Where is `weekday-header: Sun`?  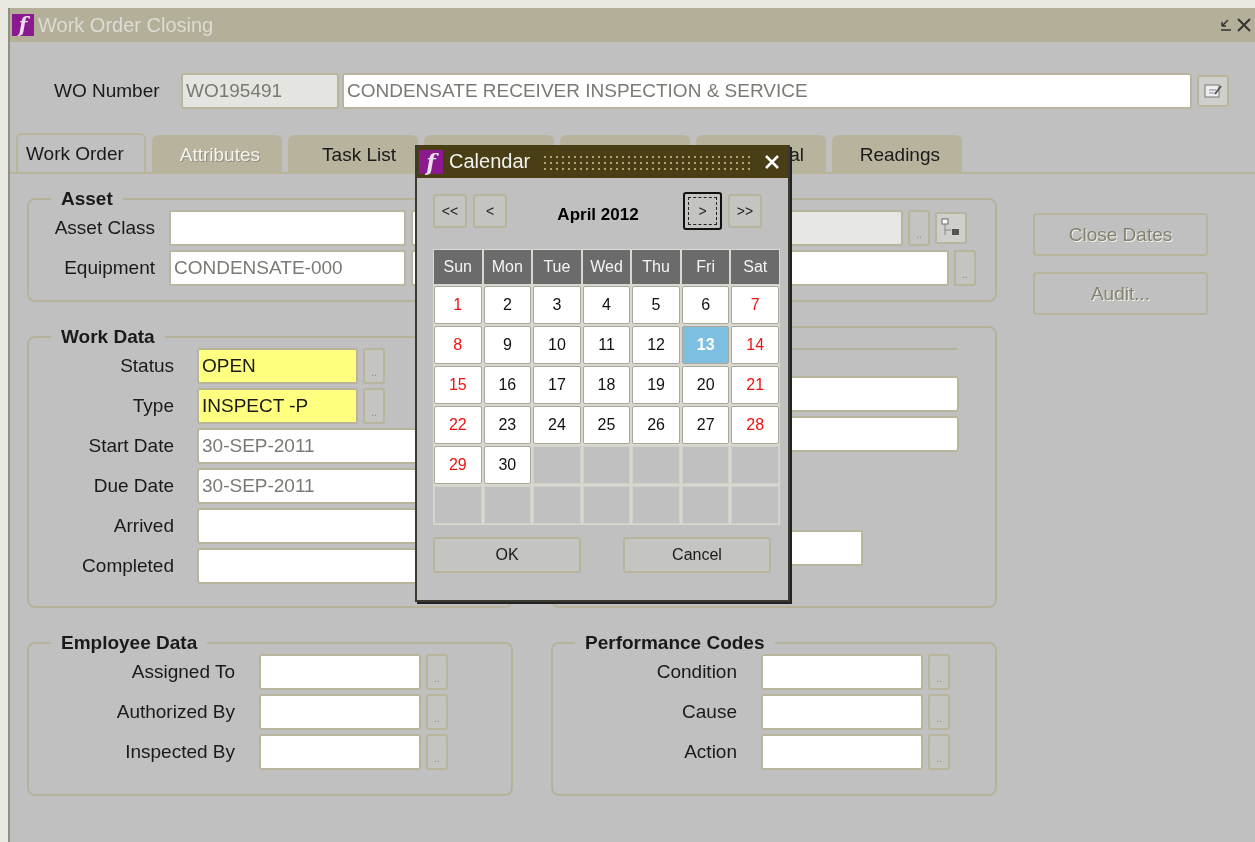 weekday-header: Sun is located at coordinates (458, 267).